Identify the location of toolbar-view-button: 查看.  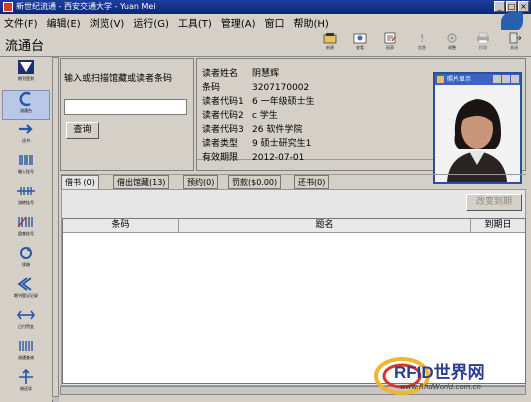
(360, 43).